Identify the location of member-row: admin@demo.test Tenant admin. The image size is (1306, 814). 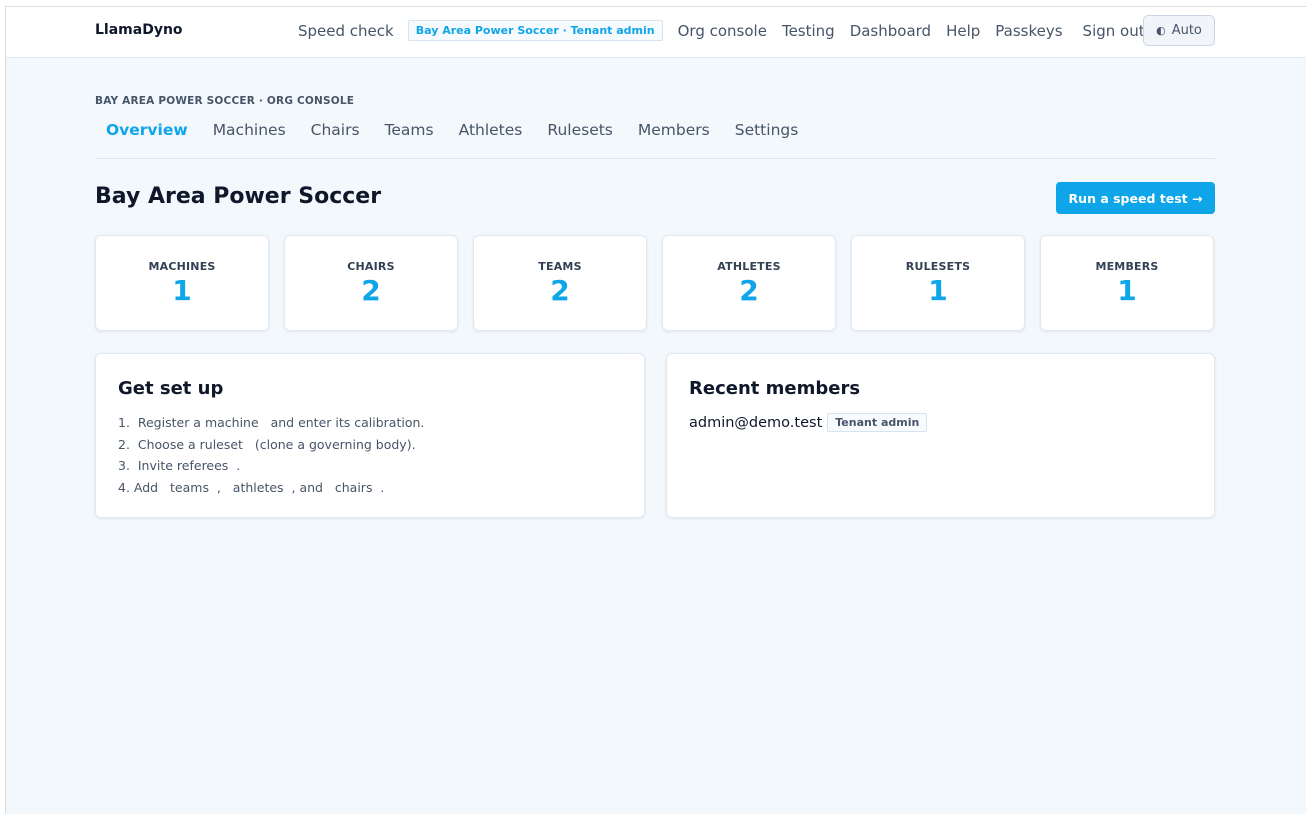
(808, 422).